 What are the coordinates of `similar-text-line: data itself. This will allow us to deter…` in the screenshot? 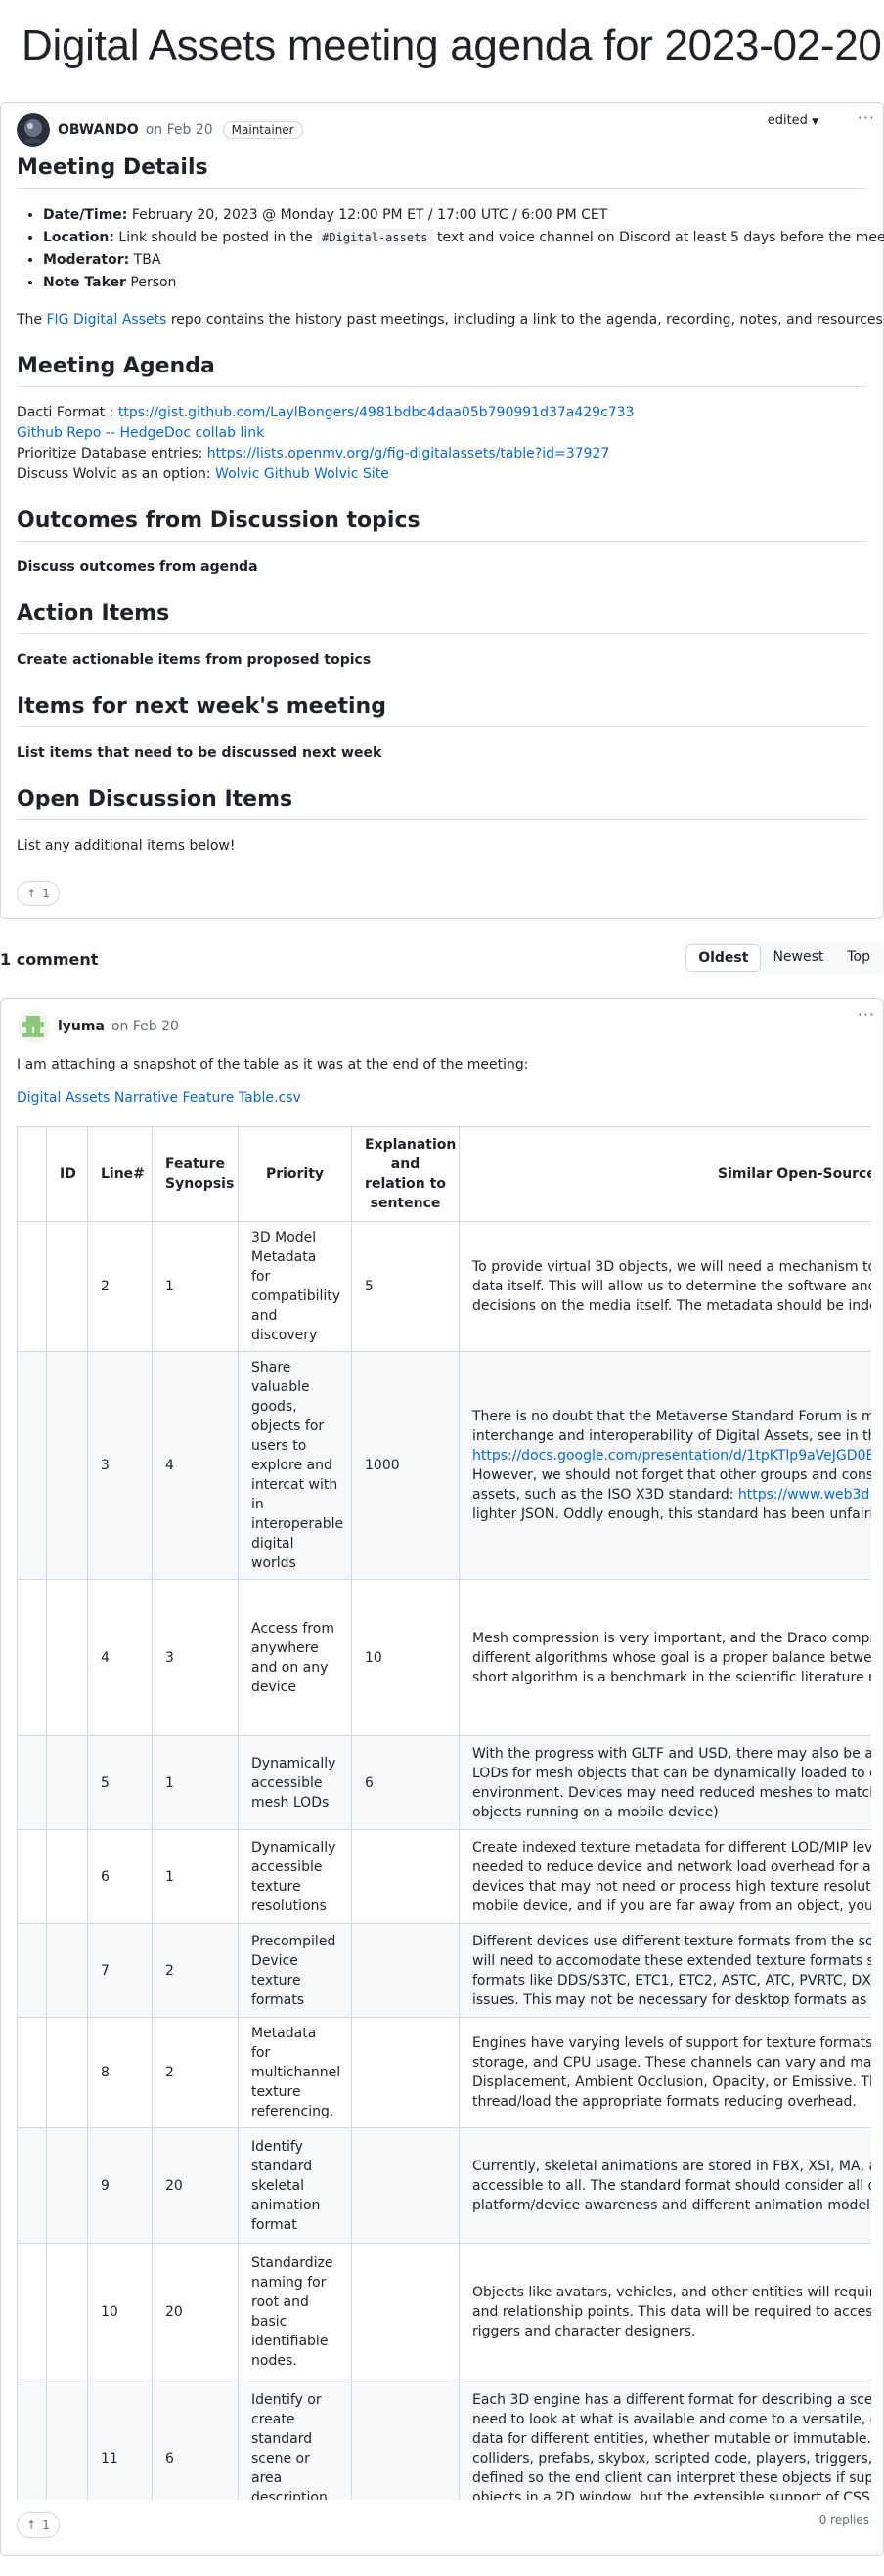 It's located at (671, 1286).